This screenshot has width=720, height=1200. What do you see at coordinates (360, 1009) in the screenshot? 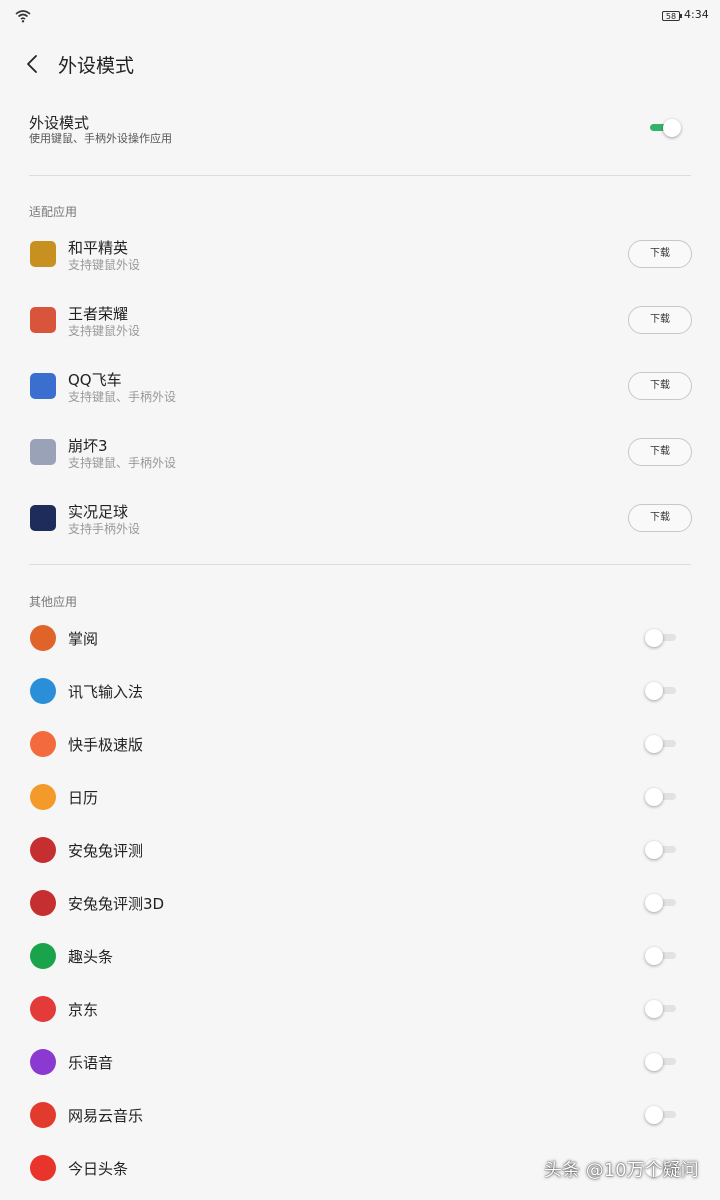
I see `other-app-row: 京东` at bounding box center [360, 1009].